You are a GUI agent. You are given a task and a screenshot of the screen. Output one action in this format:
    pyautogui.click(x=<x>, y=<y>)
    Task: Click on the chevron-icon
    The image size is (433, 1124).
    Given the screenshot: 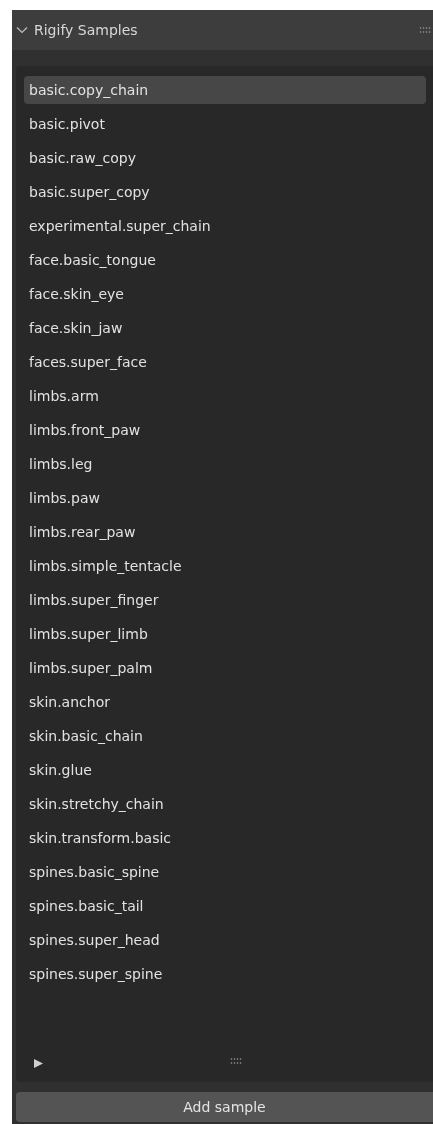 What is the action you would take?
    pyautogui.click(x=22, y=30)
    